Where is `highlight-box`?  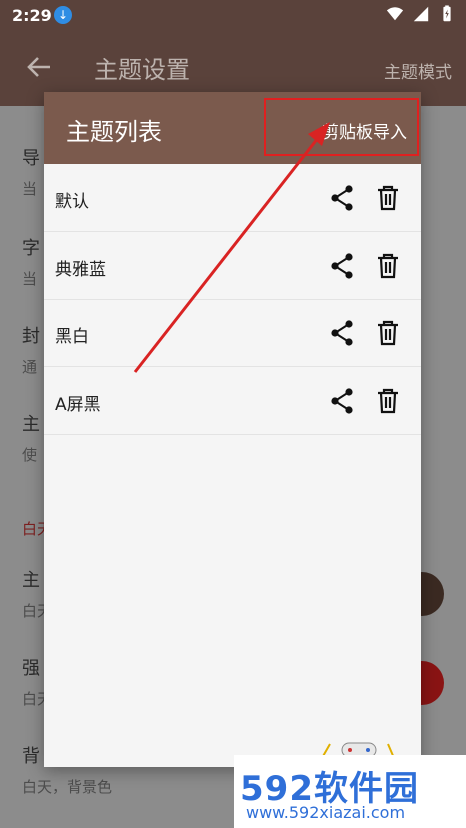 highlight-box is located at coordinates (341, 127).